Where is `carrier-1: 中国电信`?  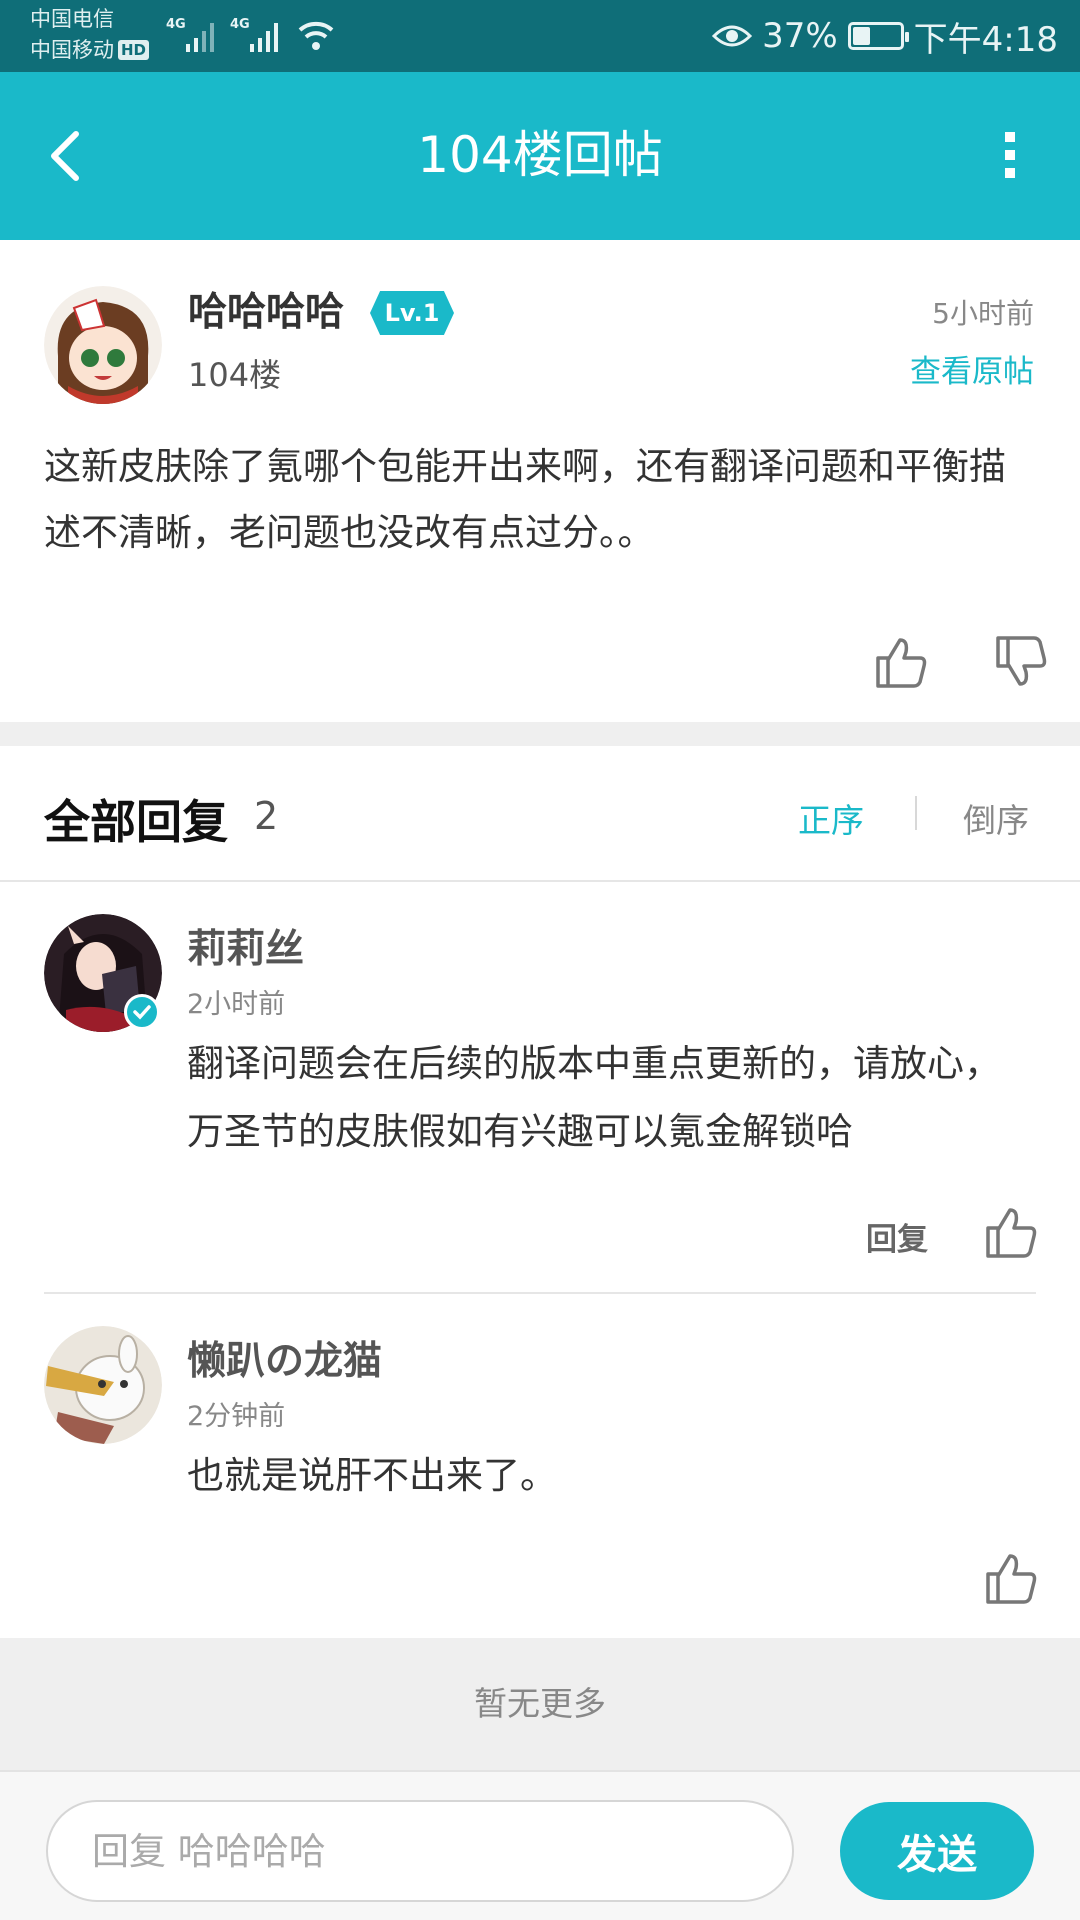
carrier-1: 中国电信 is located at coordinates (72, 19).